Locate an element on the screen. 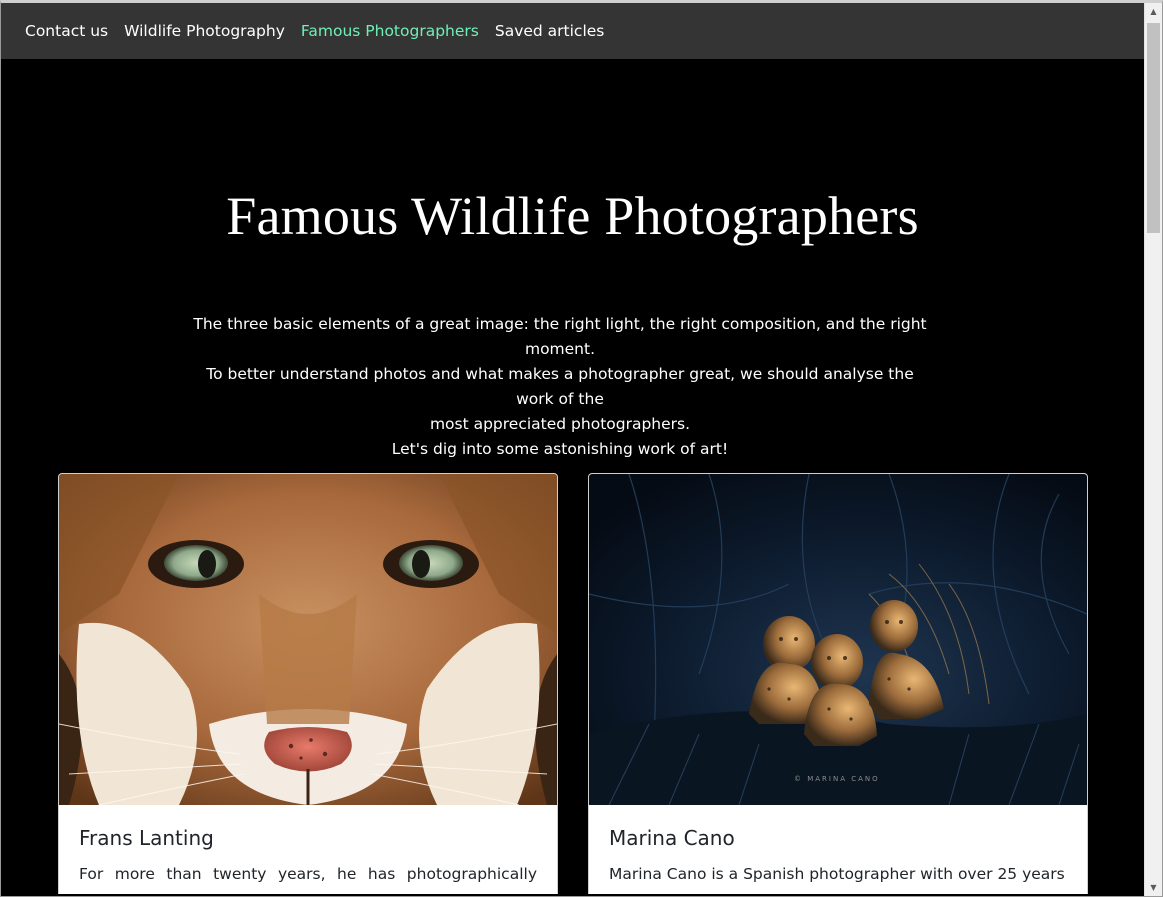 This screenshot has width=1163, height=897. scroll-thumb is located at coordinates (1153, 128).